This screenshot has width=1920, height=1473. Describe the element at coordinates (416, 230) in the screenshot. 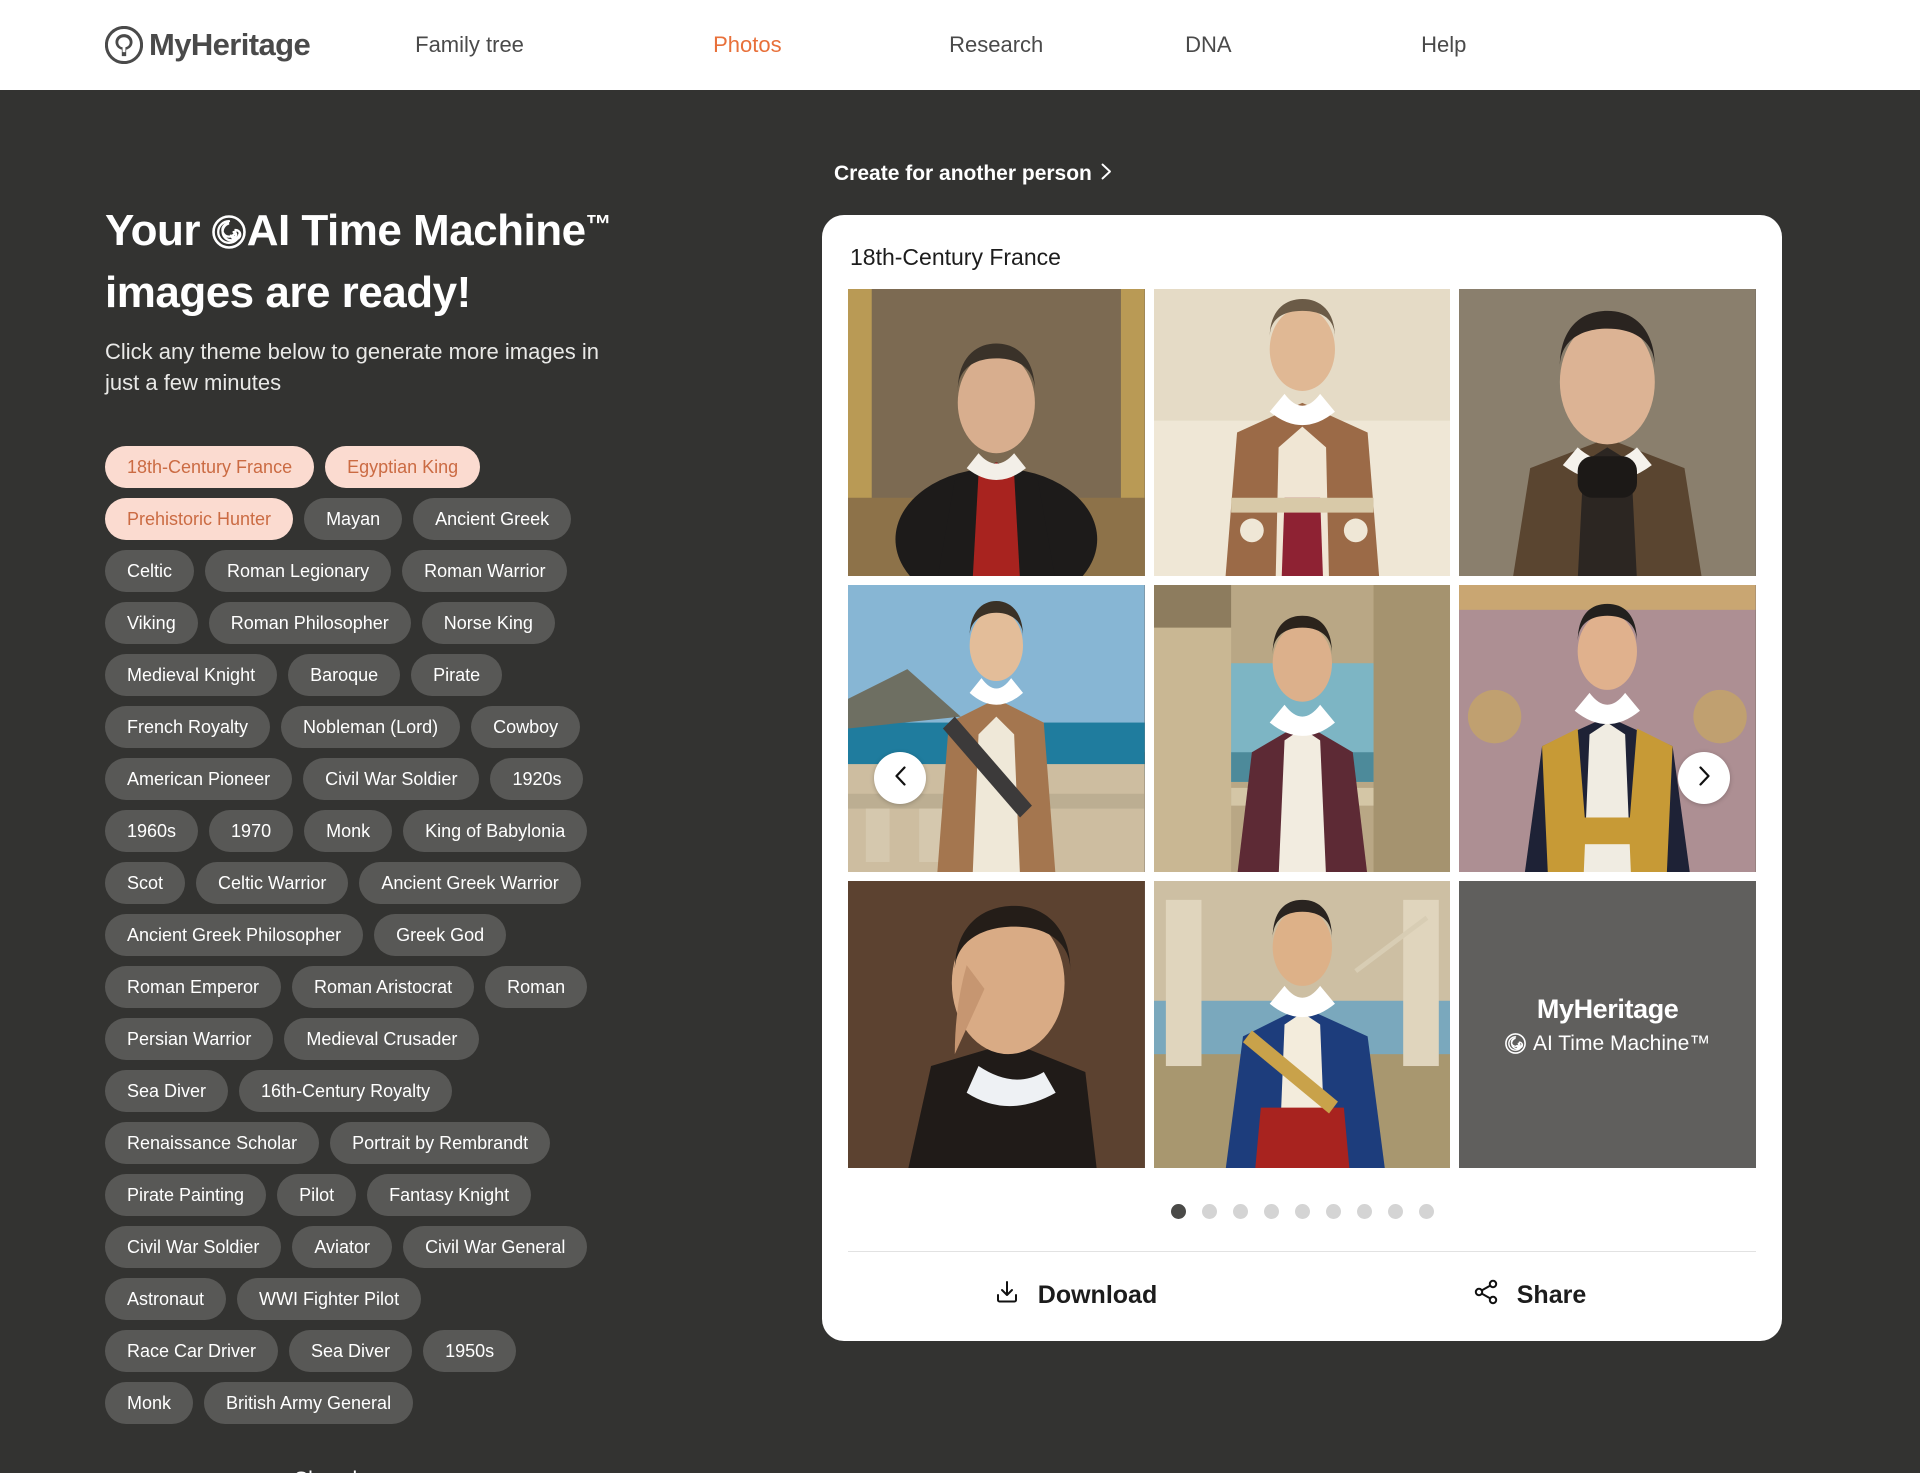

I see `page-title-brand: AI Time Machine` at that location.